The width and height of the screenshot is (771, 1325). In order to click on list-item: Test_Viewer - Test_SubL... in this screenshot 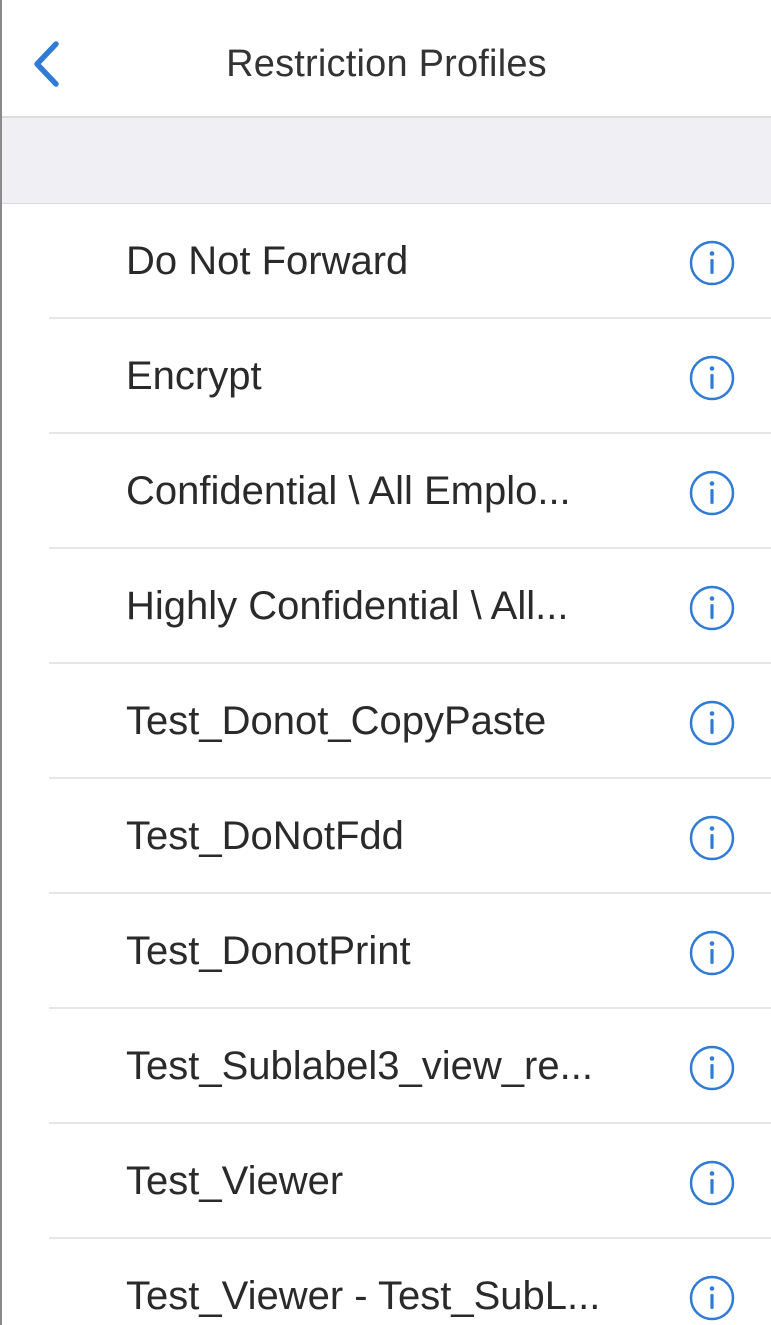, I will do `click(386, 1282)`.